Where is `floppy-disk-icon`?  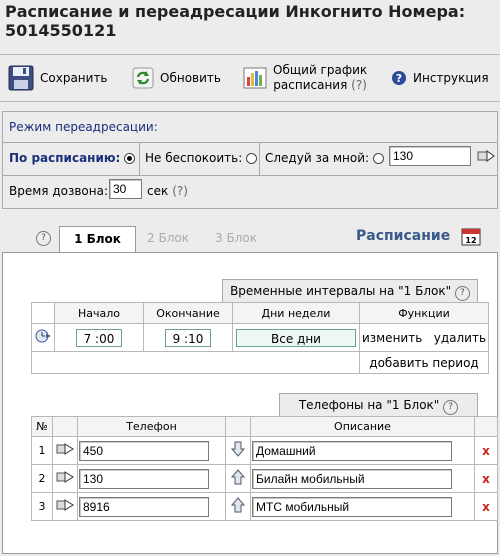
floppy-disk-icon is located at coordinates (21, 78).